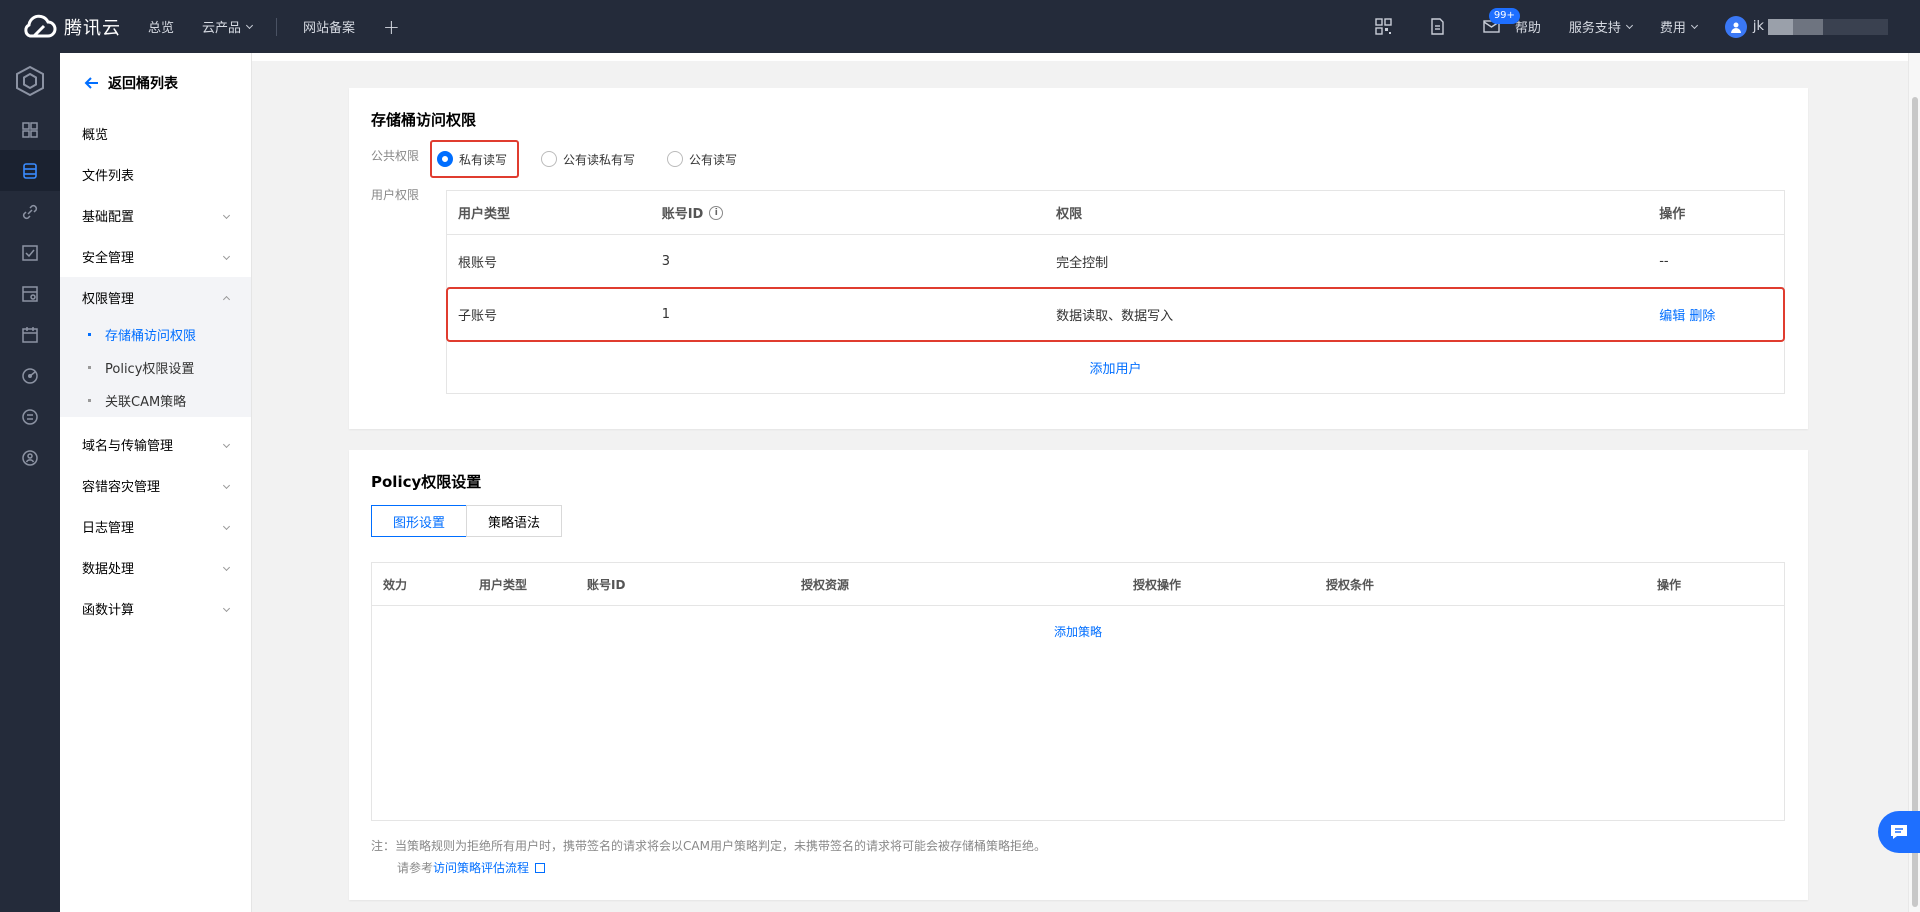 The height and width of the screenshot is (912, 1920). I want to click on brand-logo: 腾讯云, so click(84, 27).